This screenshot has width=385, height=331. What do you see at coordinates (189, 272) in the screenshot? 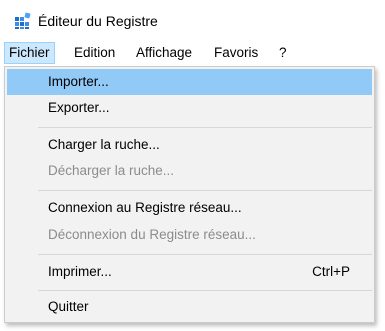
I see `menu-item-imprimer: Imprimer... Ctrl+P` at bounding box center [189, 272].